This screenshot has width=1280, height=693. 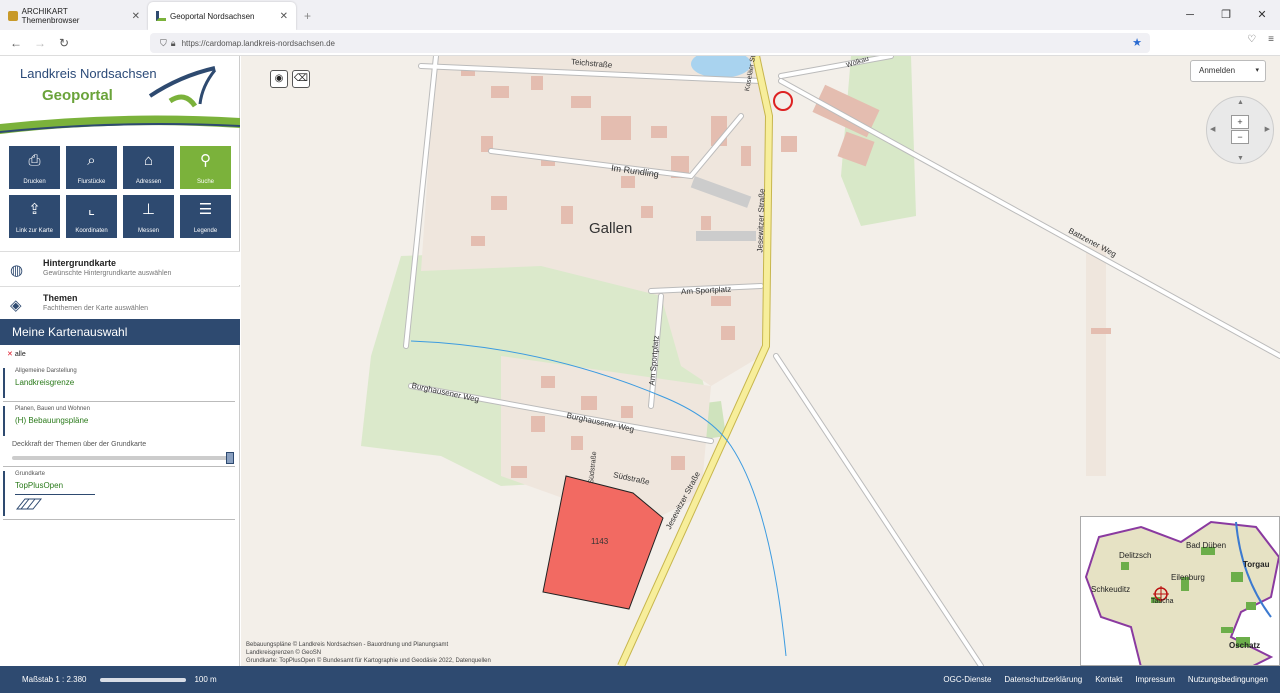 I want to click on layer-item-landkreisgrenze: Allgemeine Darstellung Landkreisgrenze, so click(x=119, y=383).